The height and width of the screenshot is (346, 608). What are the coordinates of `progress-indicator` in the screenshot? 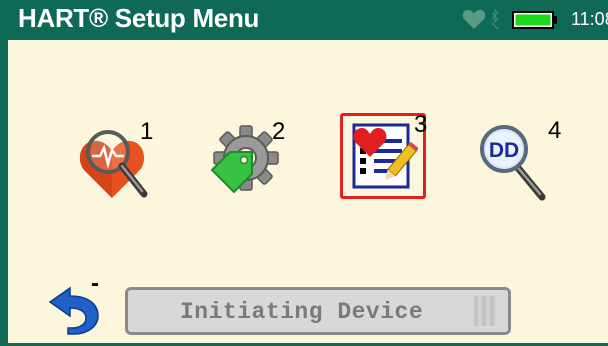 It's located at (485, 311).